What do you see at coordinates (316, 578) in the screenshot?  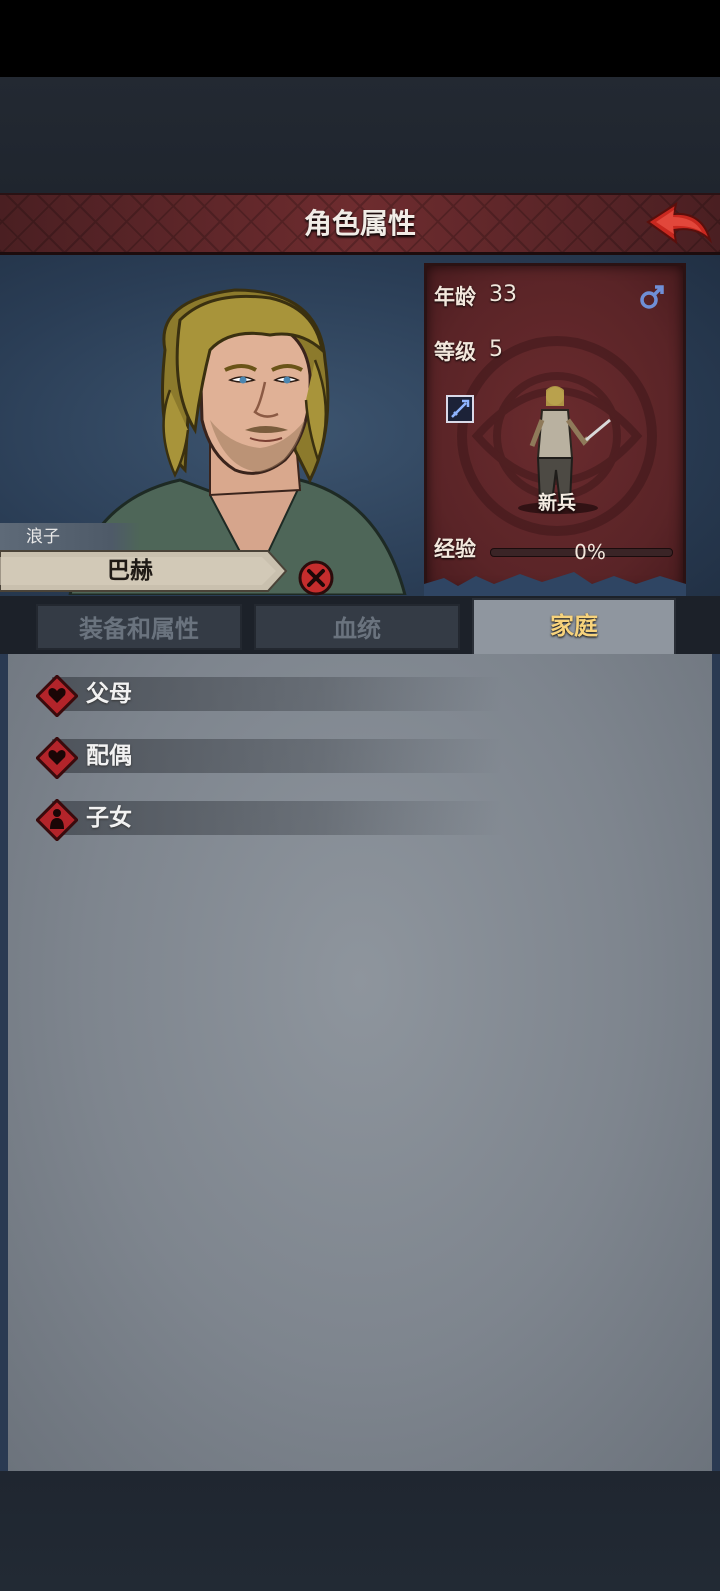 I see `dismiss-icon` at bounding box center [316, 578].